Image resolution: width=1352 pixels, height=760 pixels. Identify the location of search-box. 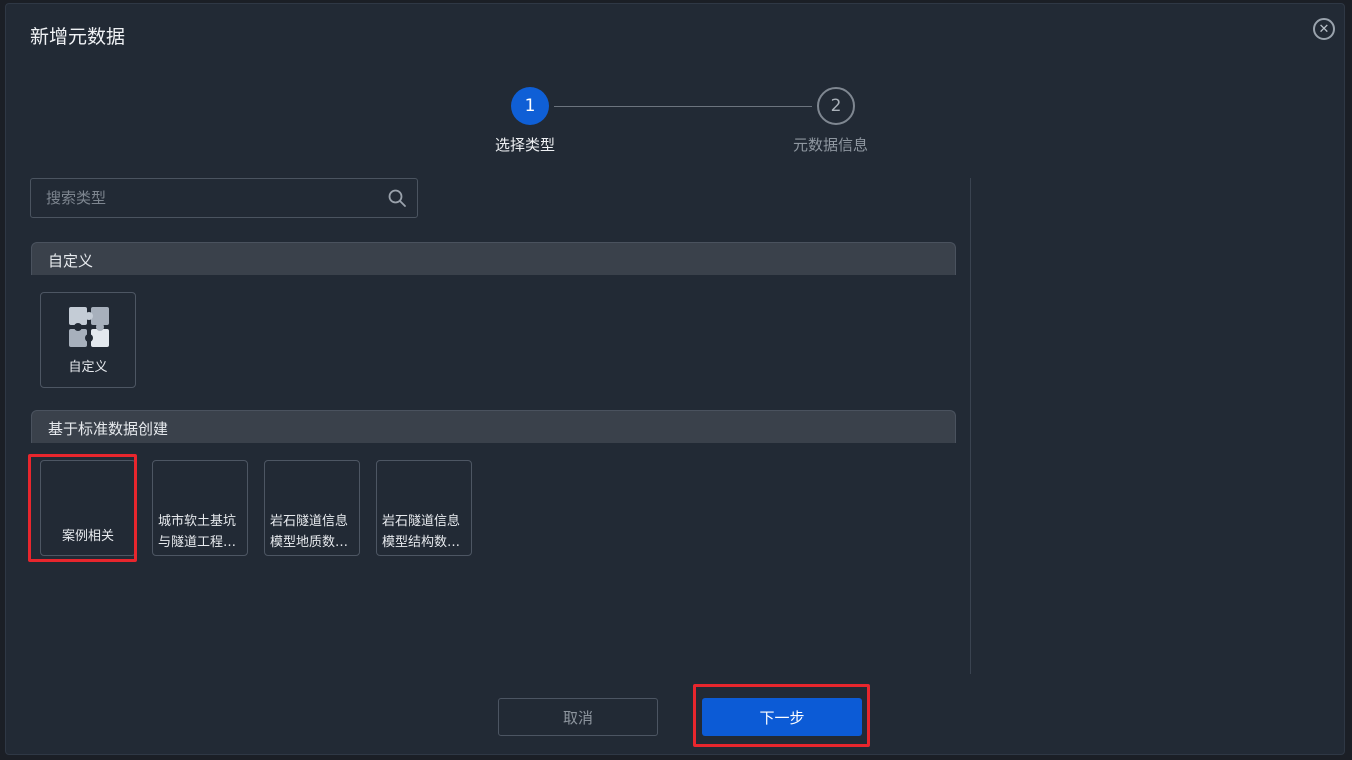
(224, 198).